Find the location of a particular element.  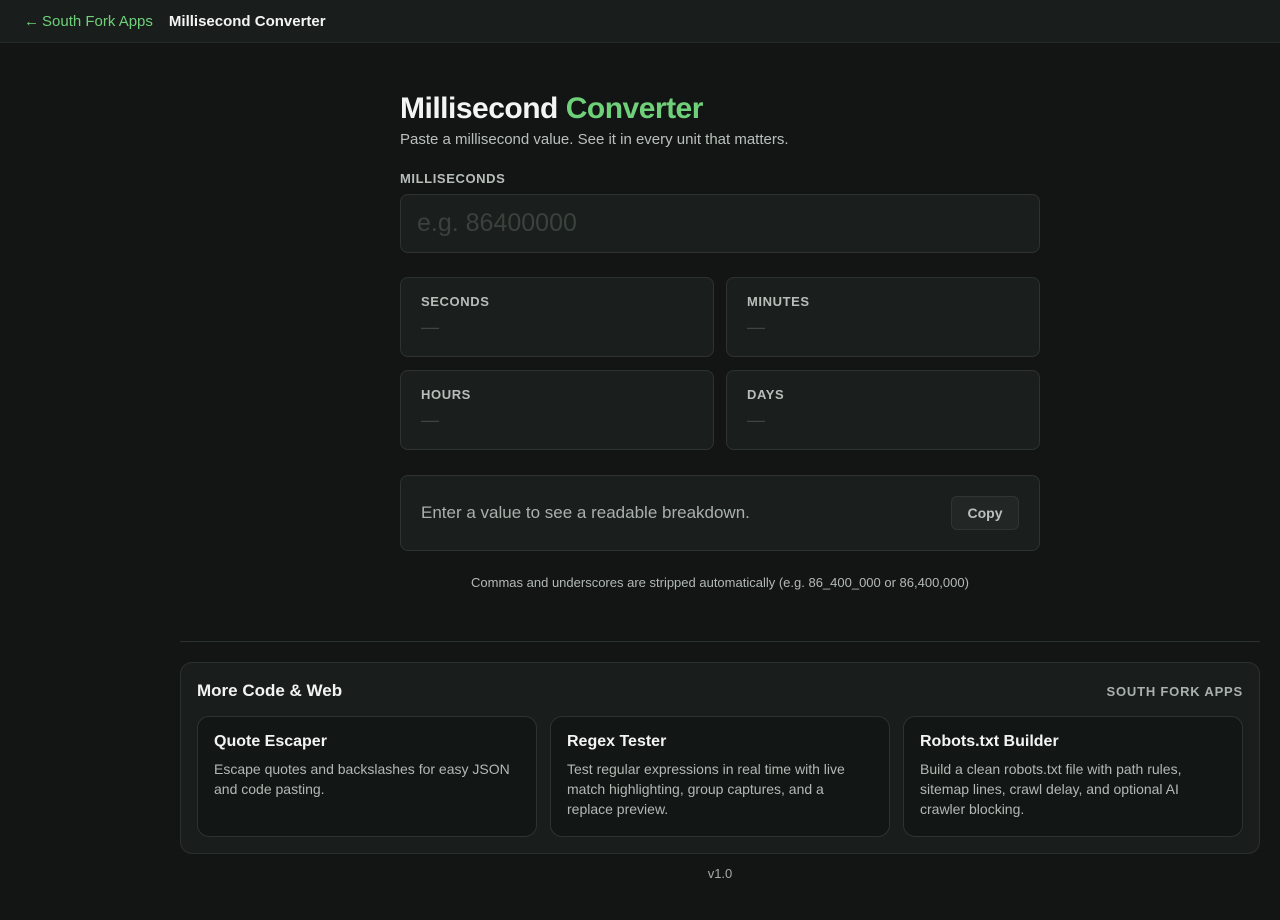

milliseconds-label: MILLISECONDS is located at coordinates (453, 178).